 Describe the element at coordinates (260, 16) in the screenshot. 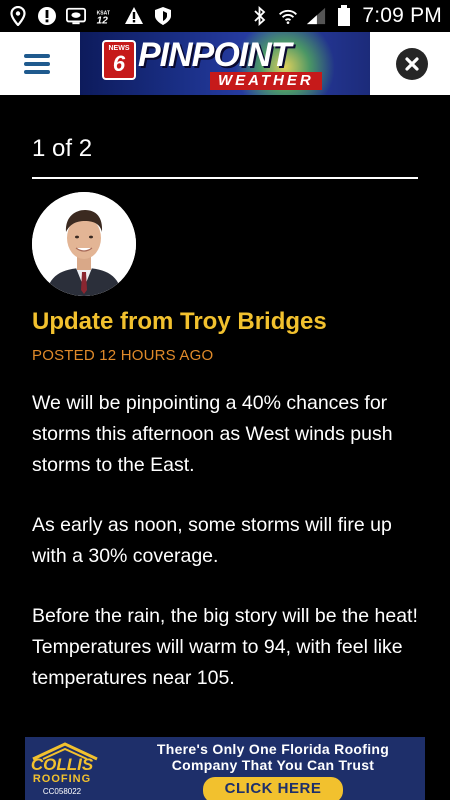

I see `bluetooth-icon` at that location.